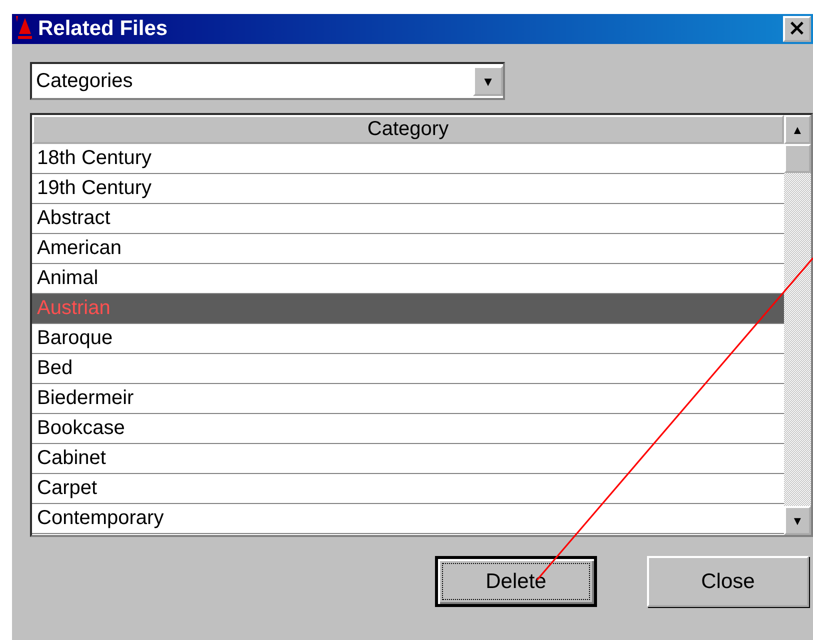 The height and width of the screenshot is (640, 813). I want to click on scroll-down-button: ▼, so click(797, 520).